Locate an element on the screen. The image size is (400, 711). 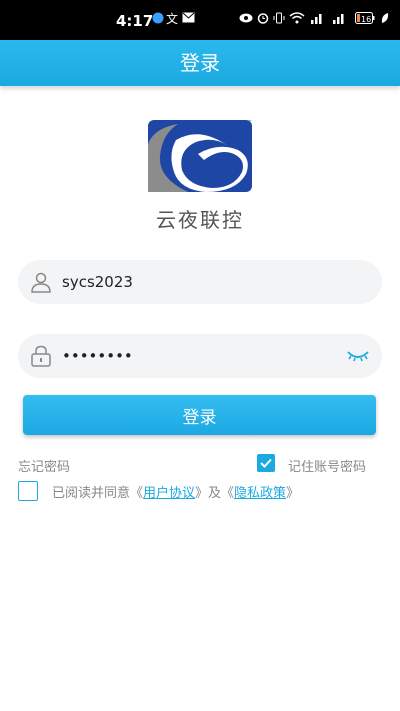
app-header: 登录 is located at coordinates (200, 63).